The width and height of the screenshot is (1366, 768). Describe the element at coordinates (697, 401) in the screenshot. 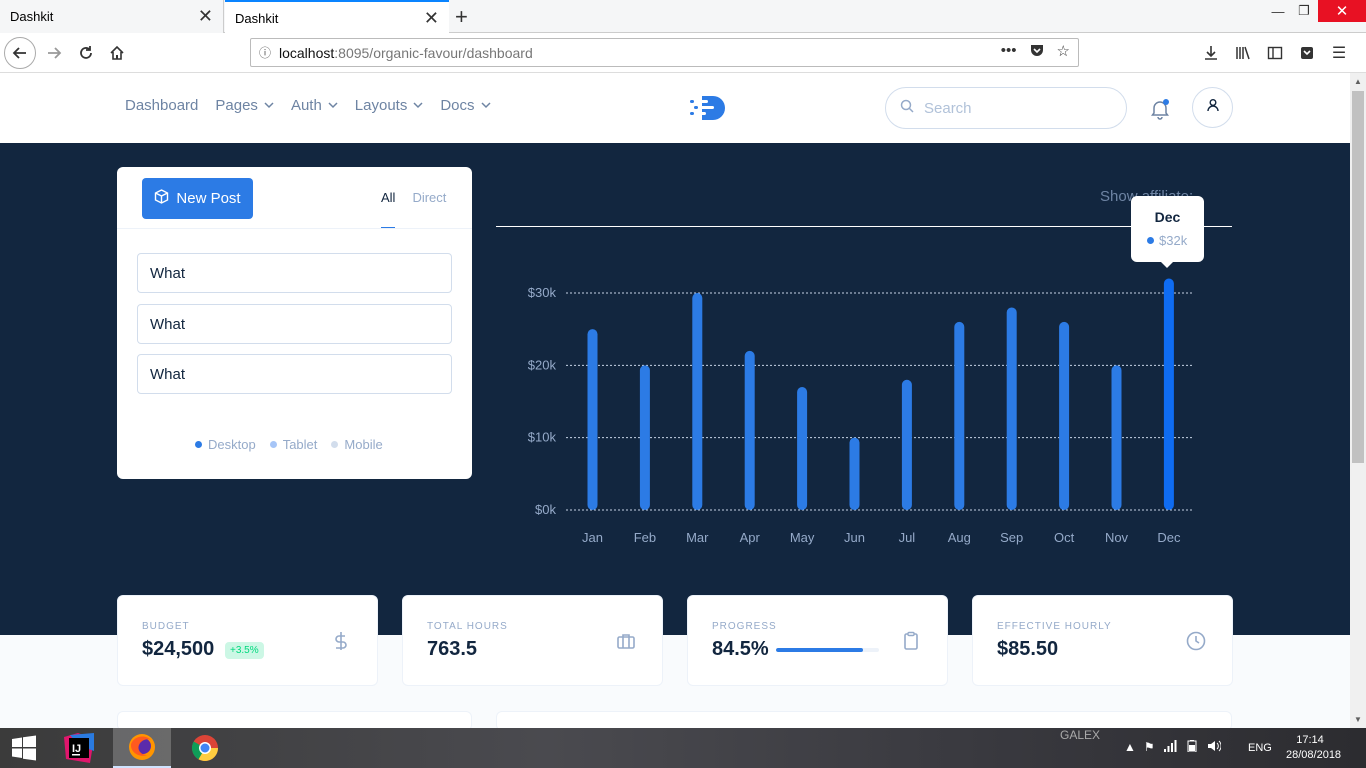

I see `chart-bar-mar` at that location.